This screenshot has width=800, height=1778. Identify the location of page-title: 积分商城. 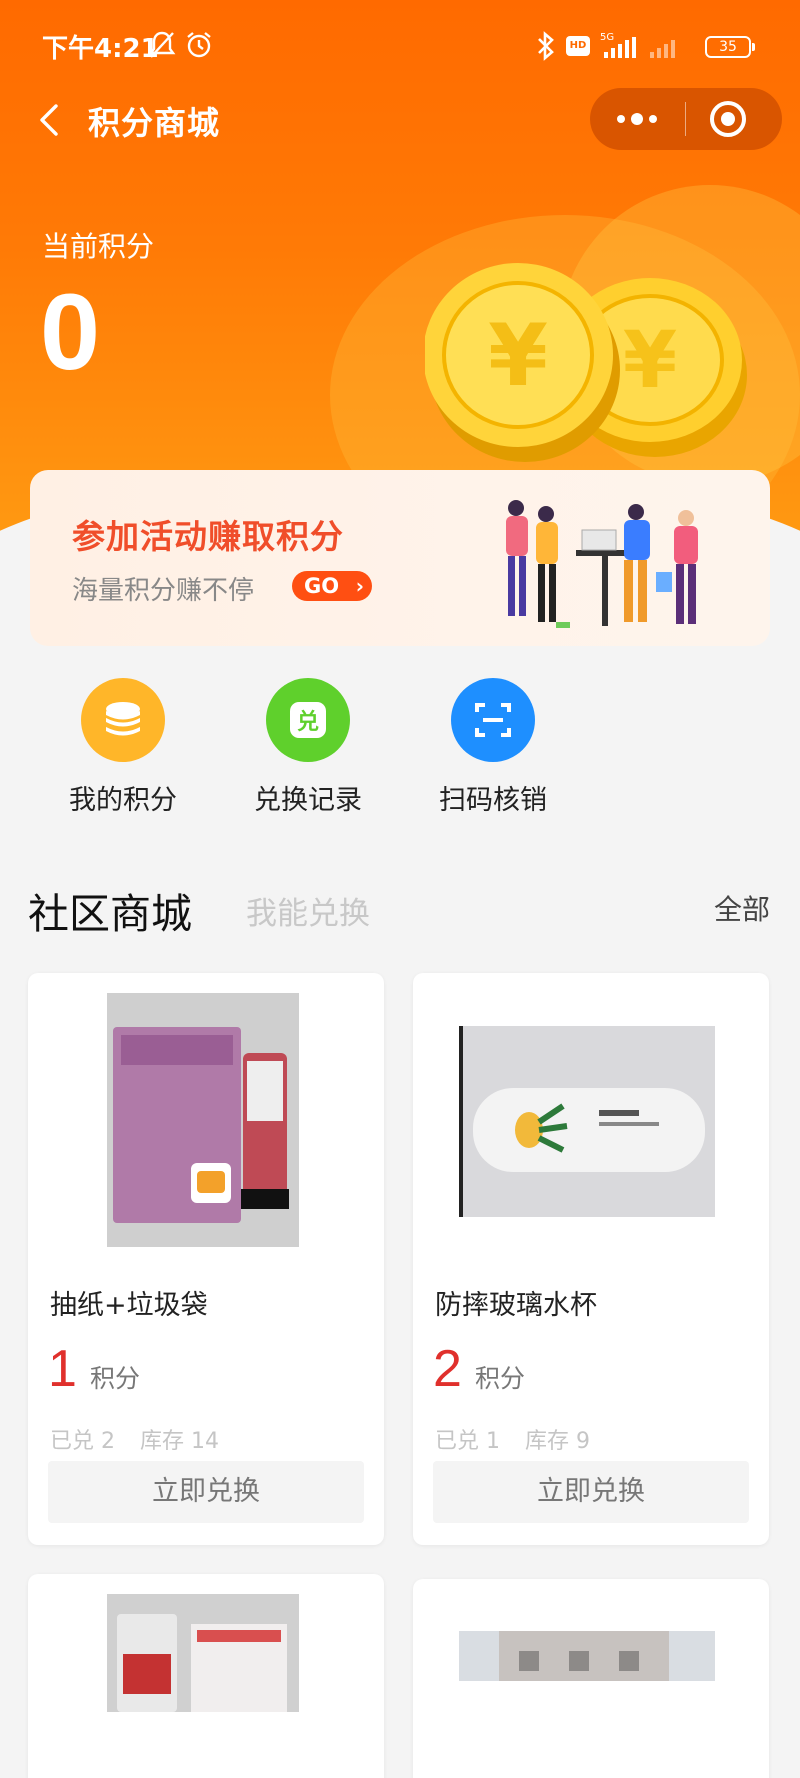
(154, 123).